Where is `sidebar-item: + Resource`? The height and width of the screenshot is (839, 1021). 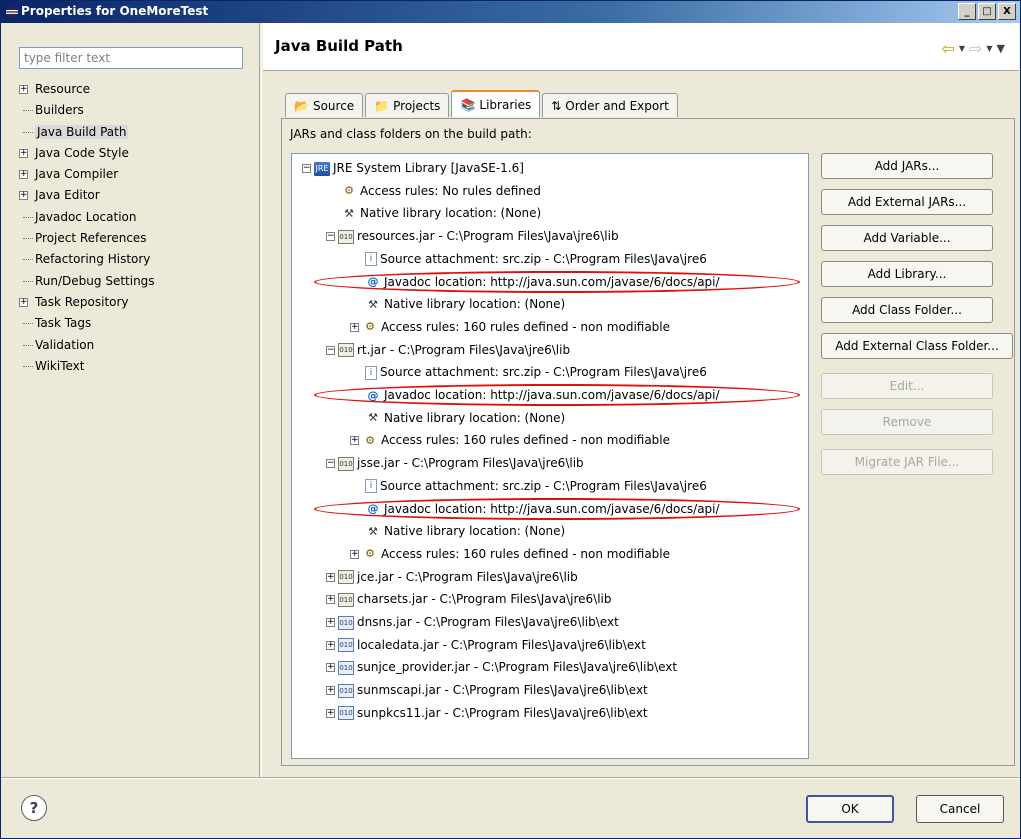
sidebar-item: + Resource is located at coordinates (137, 89).